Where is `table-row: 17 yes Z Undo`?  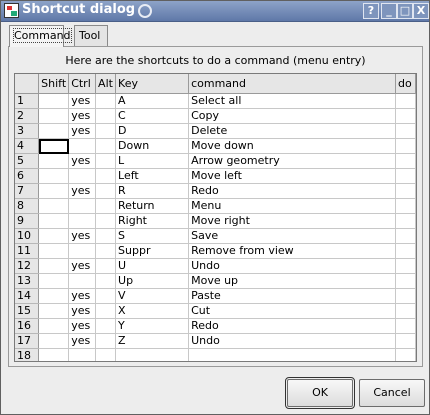 table-row: 17 yes Z Undo is located at coordinates (215, 341).